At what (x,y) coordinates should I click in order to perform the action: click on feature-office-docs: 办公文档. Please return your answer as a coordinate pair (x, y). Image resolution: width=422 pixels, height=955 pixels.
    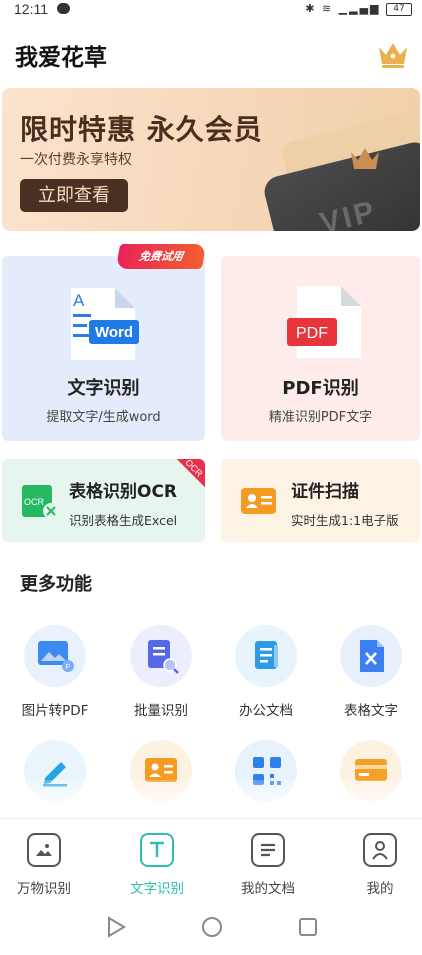
    Looking at the image, I should click on (266, 672).